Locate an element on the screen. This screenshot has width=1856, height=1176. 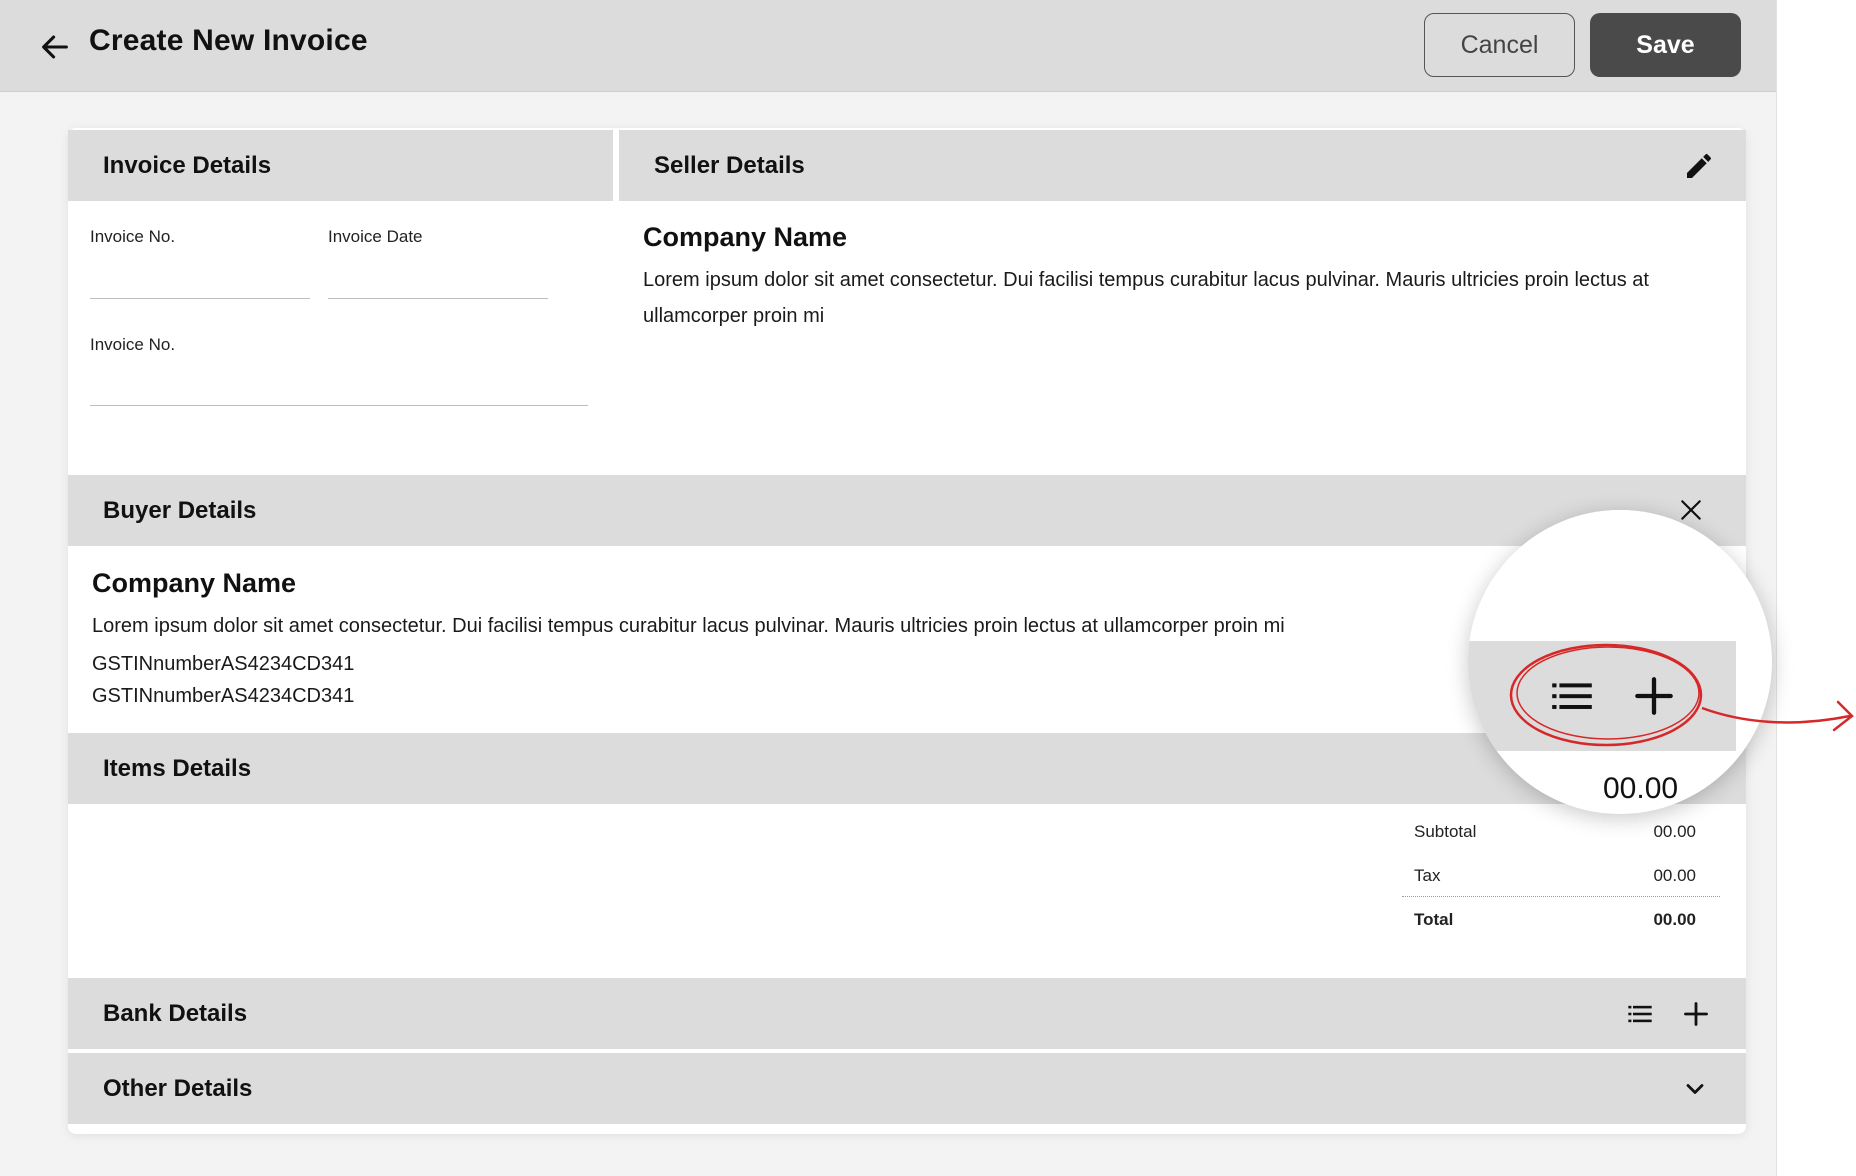
subtotal-value: 00.00 is located at coordinates (1674, 831).